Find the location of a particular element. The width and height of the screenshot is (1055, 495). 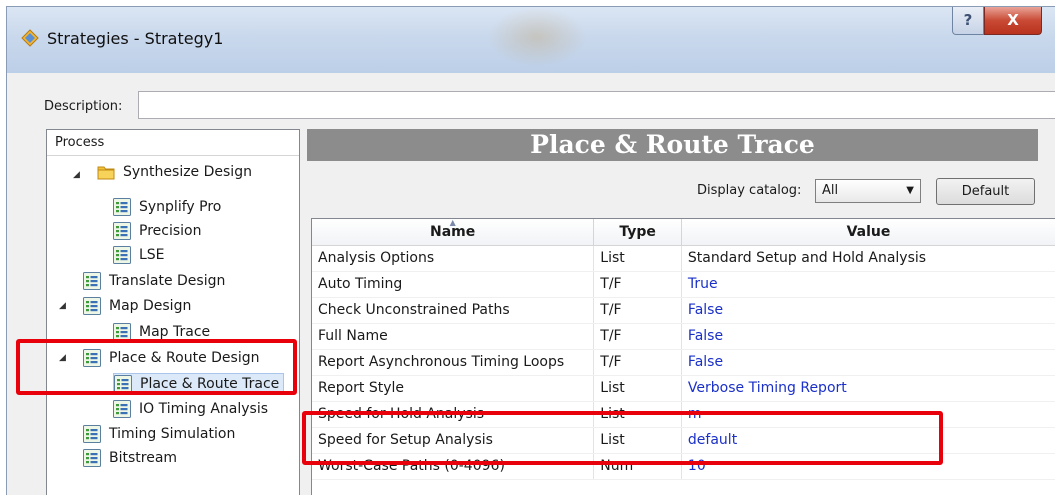

tree-item-label: IO Timing Analysis is located at coordinates (204, 409).